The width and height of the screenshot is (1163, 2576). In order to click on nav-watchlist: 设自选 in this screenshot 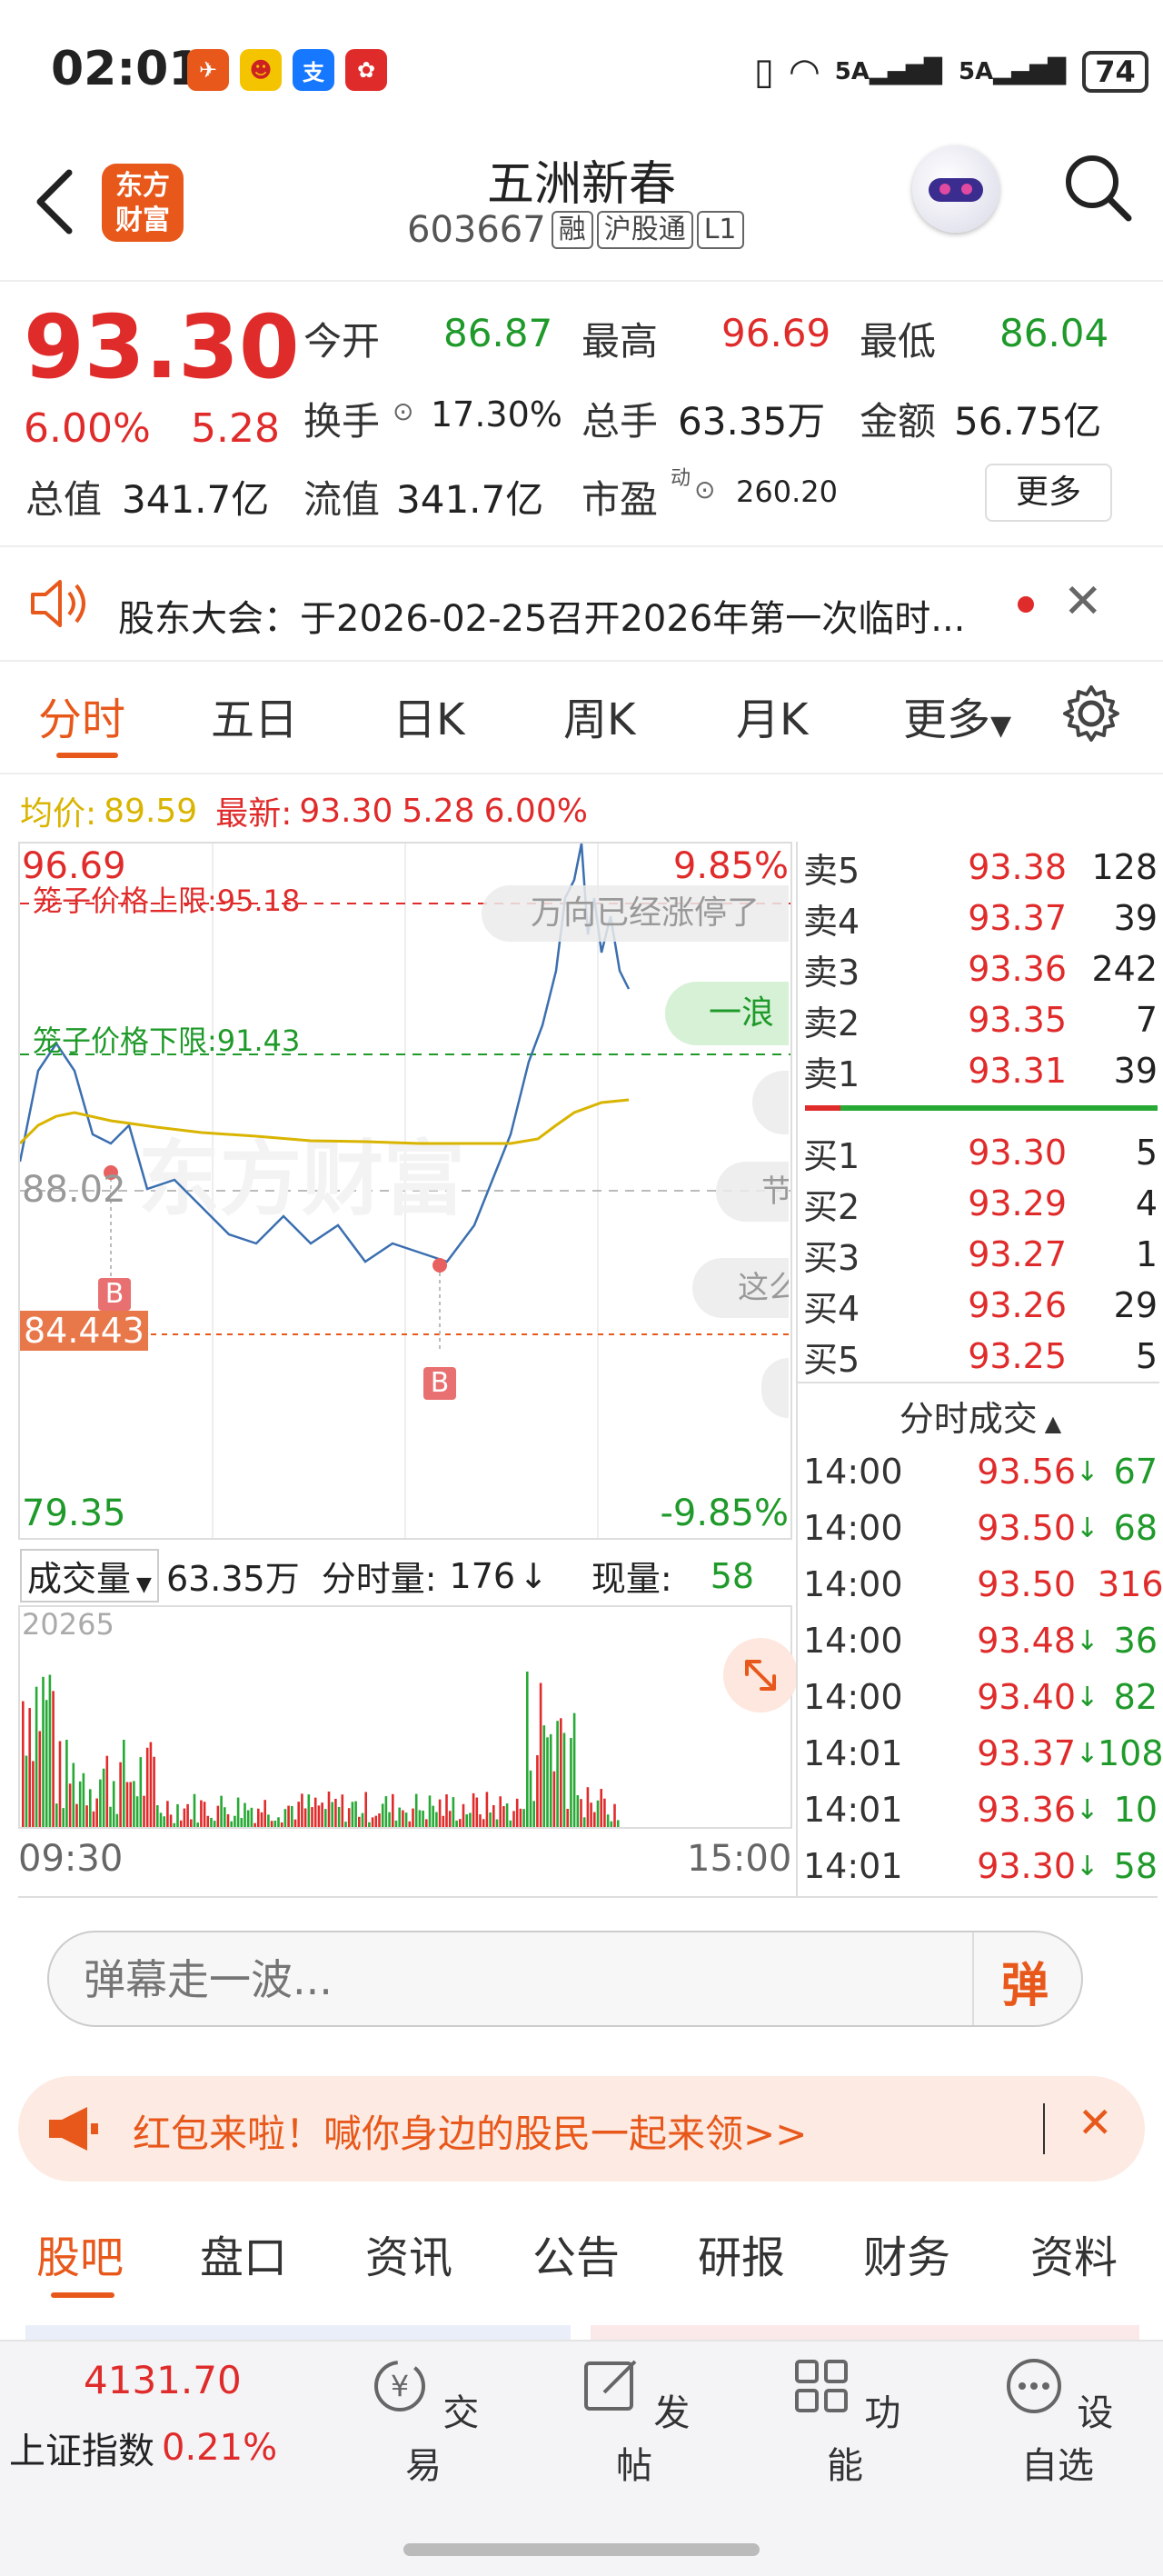, I will do `click(1057, 2421)`.